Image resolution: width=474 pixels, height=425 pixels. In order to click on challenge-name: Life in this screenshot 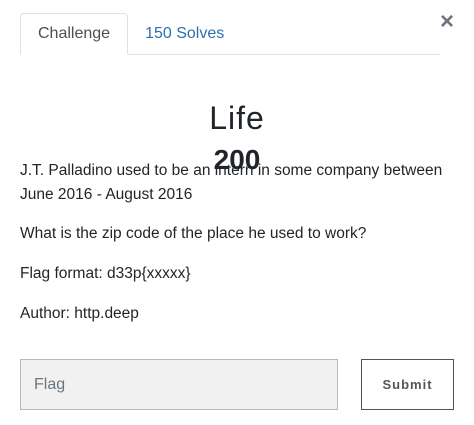, I will do `click(237, 117)`.